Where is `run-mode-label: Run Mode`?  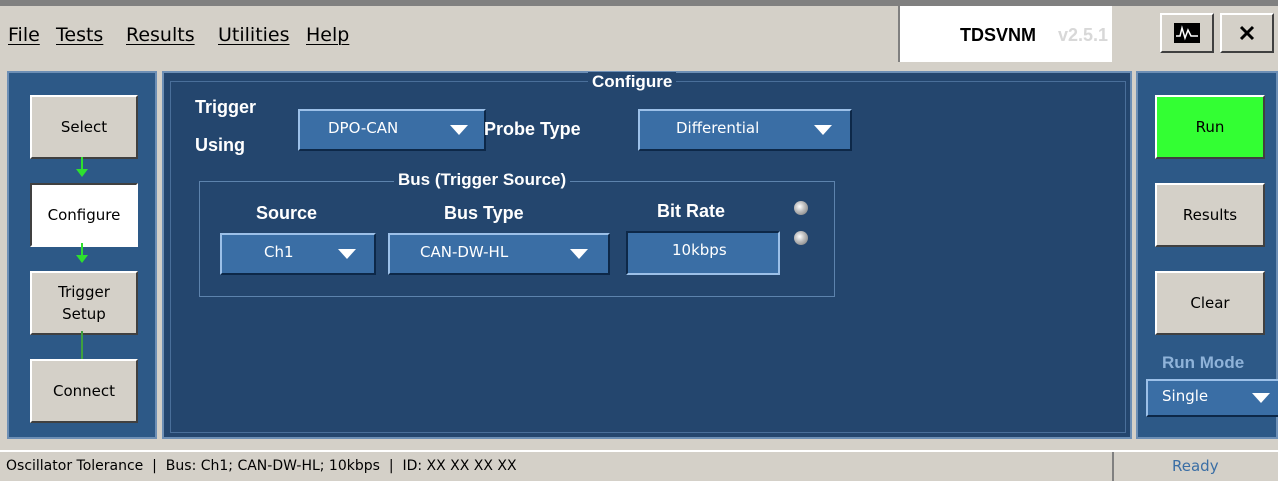
run-mode-label: Run Mode is located at coordinates (1203, 362).